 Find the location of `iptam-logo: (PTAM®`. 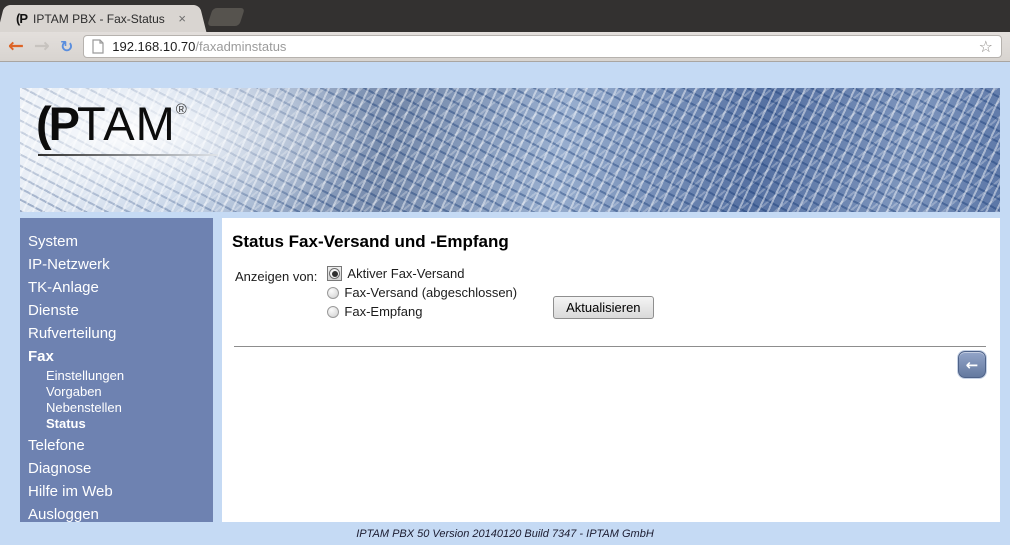

iptam-logo: (PTAM® is located at coordinates (111, 123).